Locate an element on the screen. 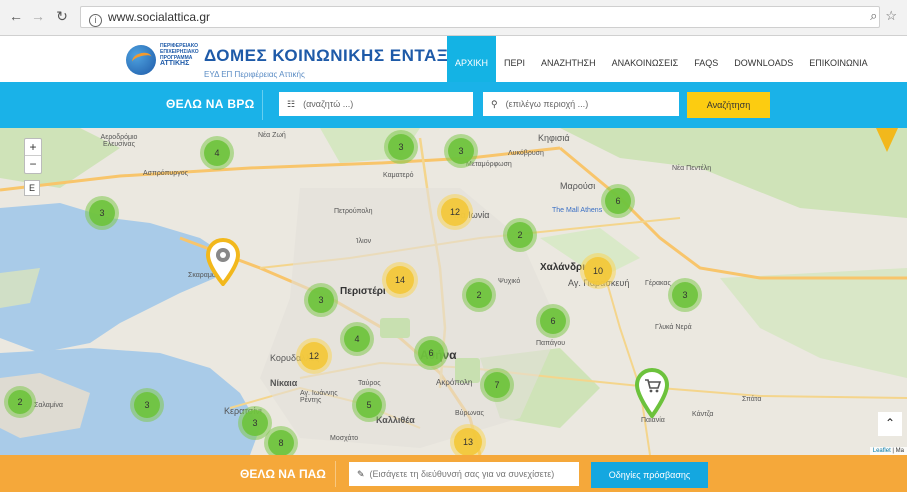 The height and width of the screenshot is (492, 907). place-label: Καματερό is located at coordinates (398, 175).